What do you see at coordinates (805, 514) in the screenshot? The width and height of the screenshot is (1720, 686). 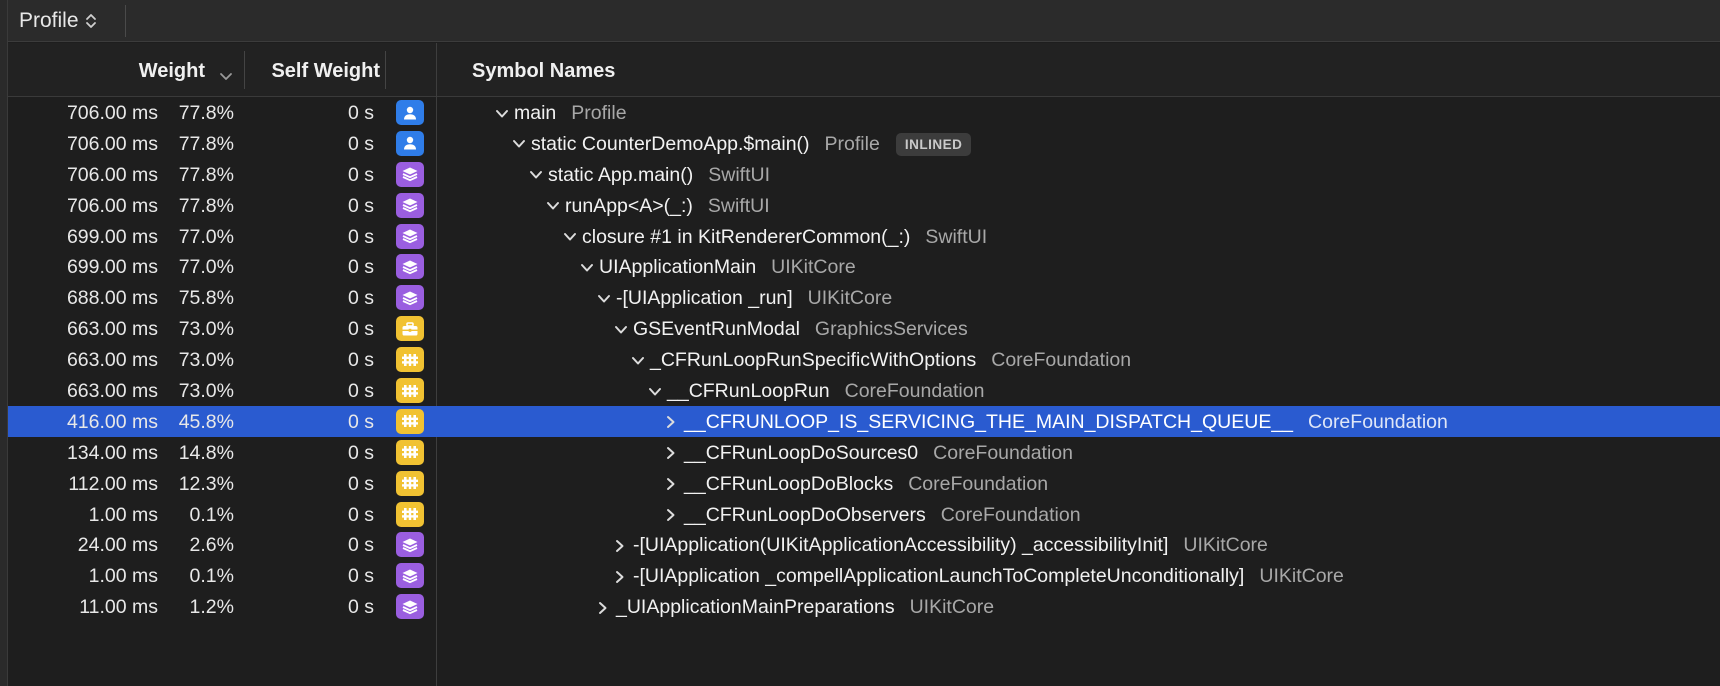 I see `symbol-name: __CFRunLoopDoObservers` at bounding box center [805, 514].